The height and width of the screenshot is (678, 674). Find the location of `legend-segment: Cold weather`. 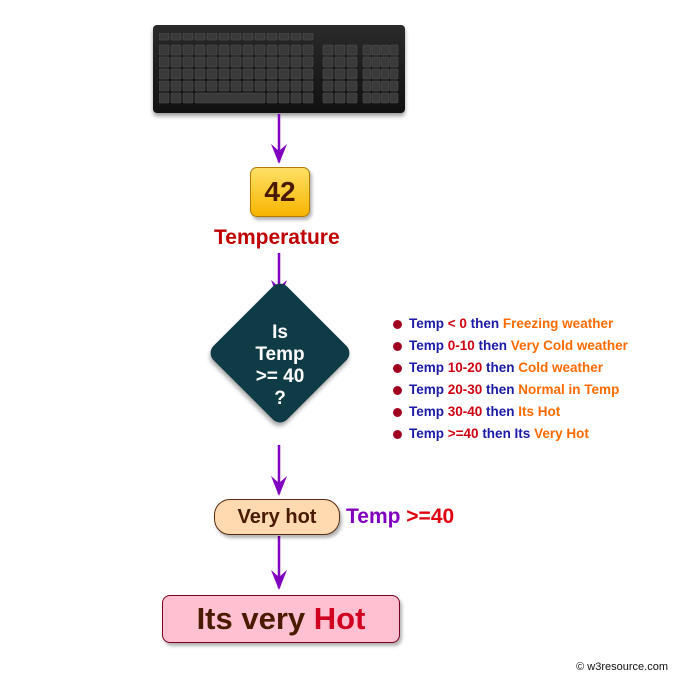

legend-segment: Cold weather is located at coordinates (561, 367).